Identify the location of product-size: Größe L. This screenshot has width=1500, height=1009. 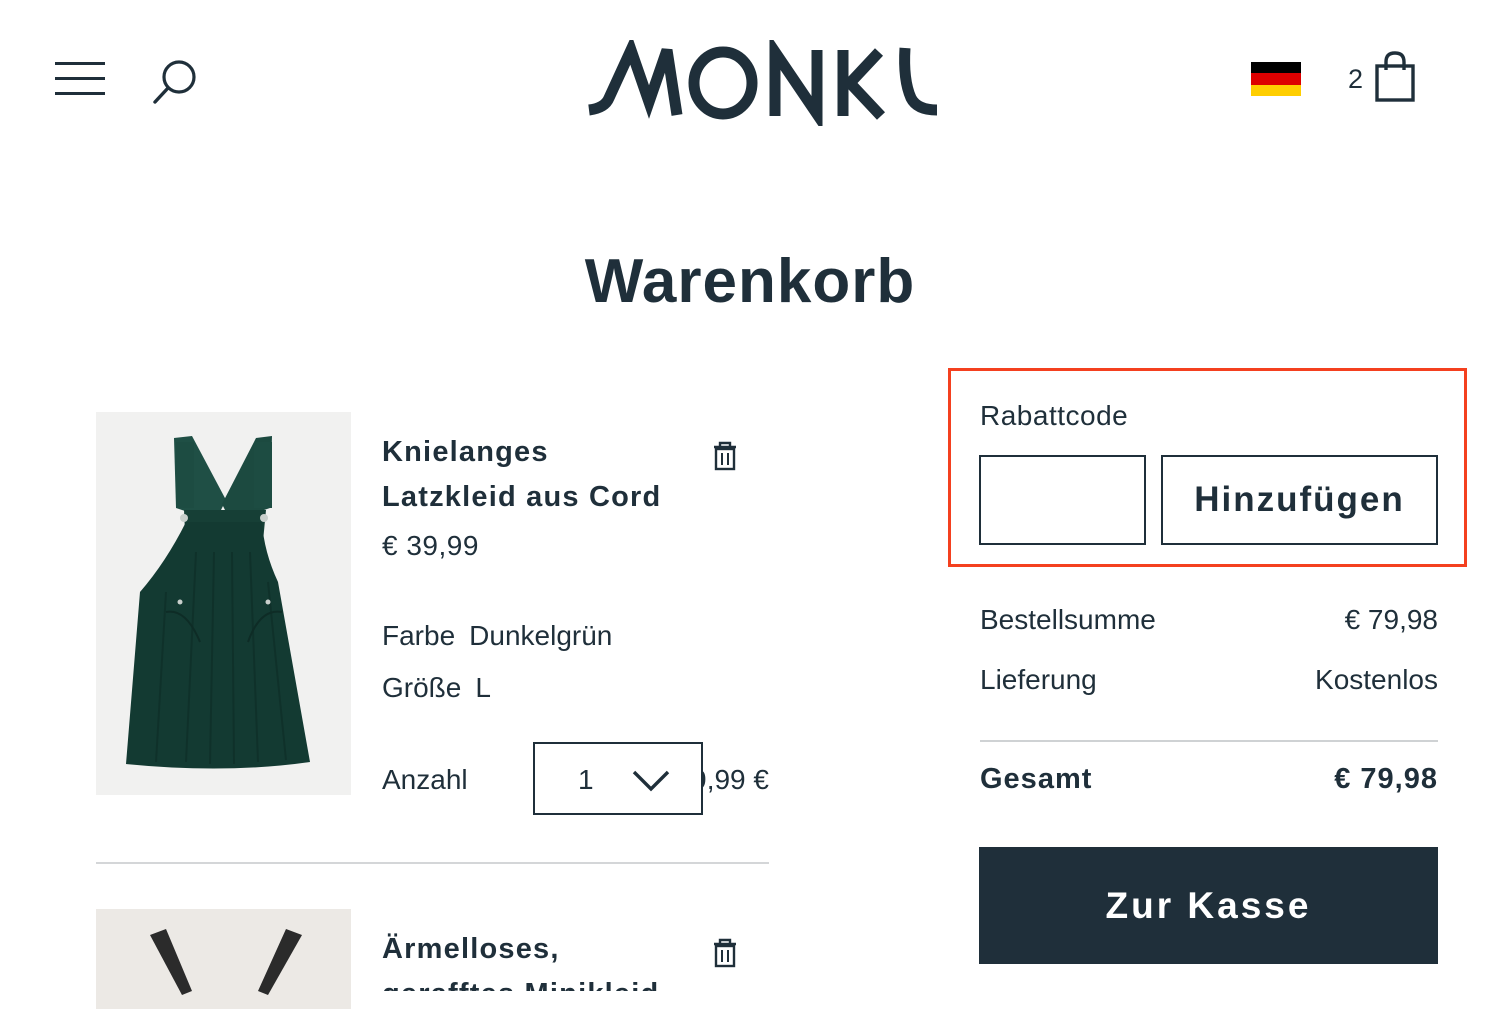
(436, 688).